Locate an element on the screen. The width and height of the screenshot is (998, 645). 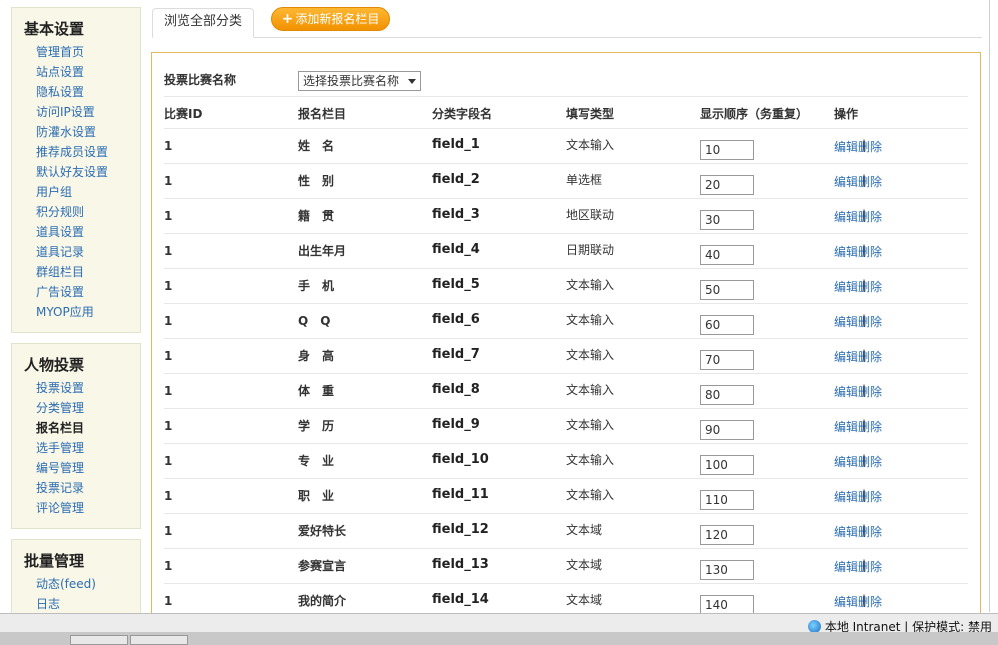
display-order-input: 140 is located at coordinates (727, 605).